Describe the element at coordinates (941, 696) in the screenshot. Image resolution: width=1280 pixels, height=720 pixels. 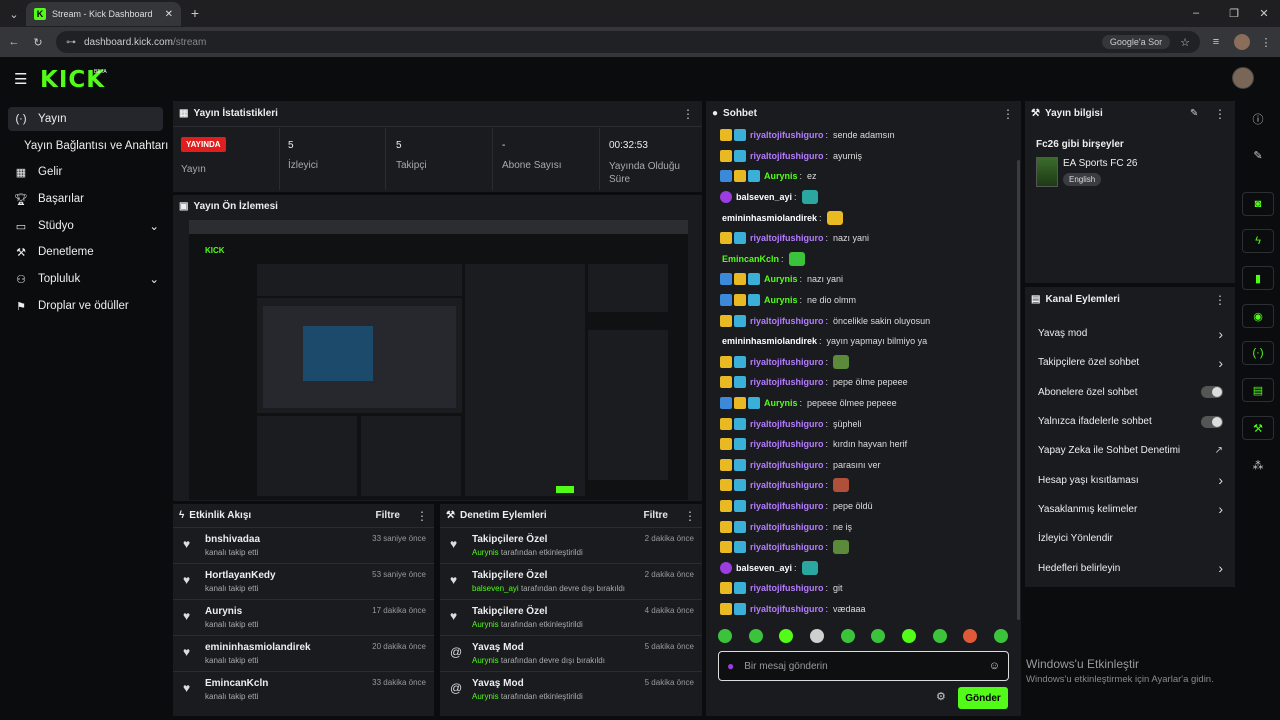
I see `chat-settings-gear-icon: ⚙` at that location.